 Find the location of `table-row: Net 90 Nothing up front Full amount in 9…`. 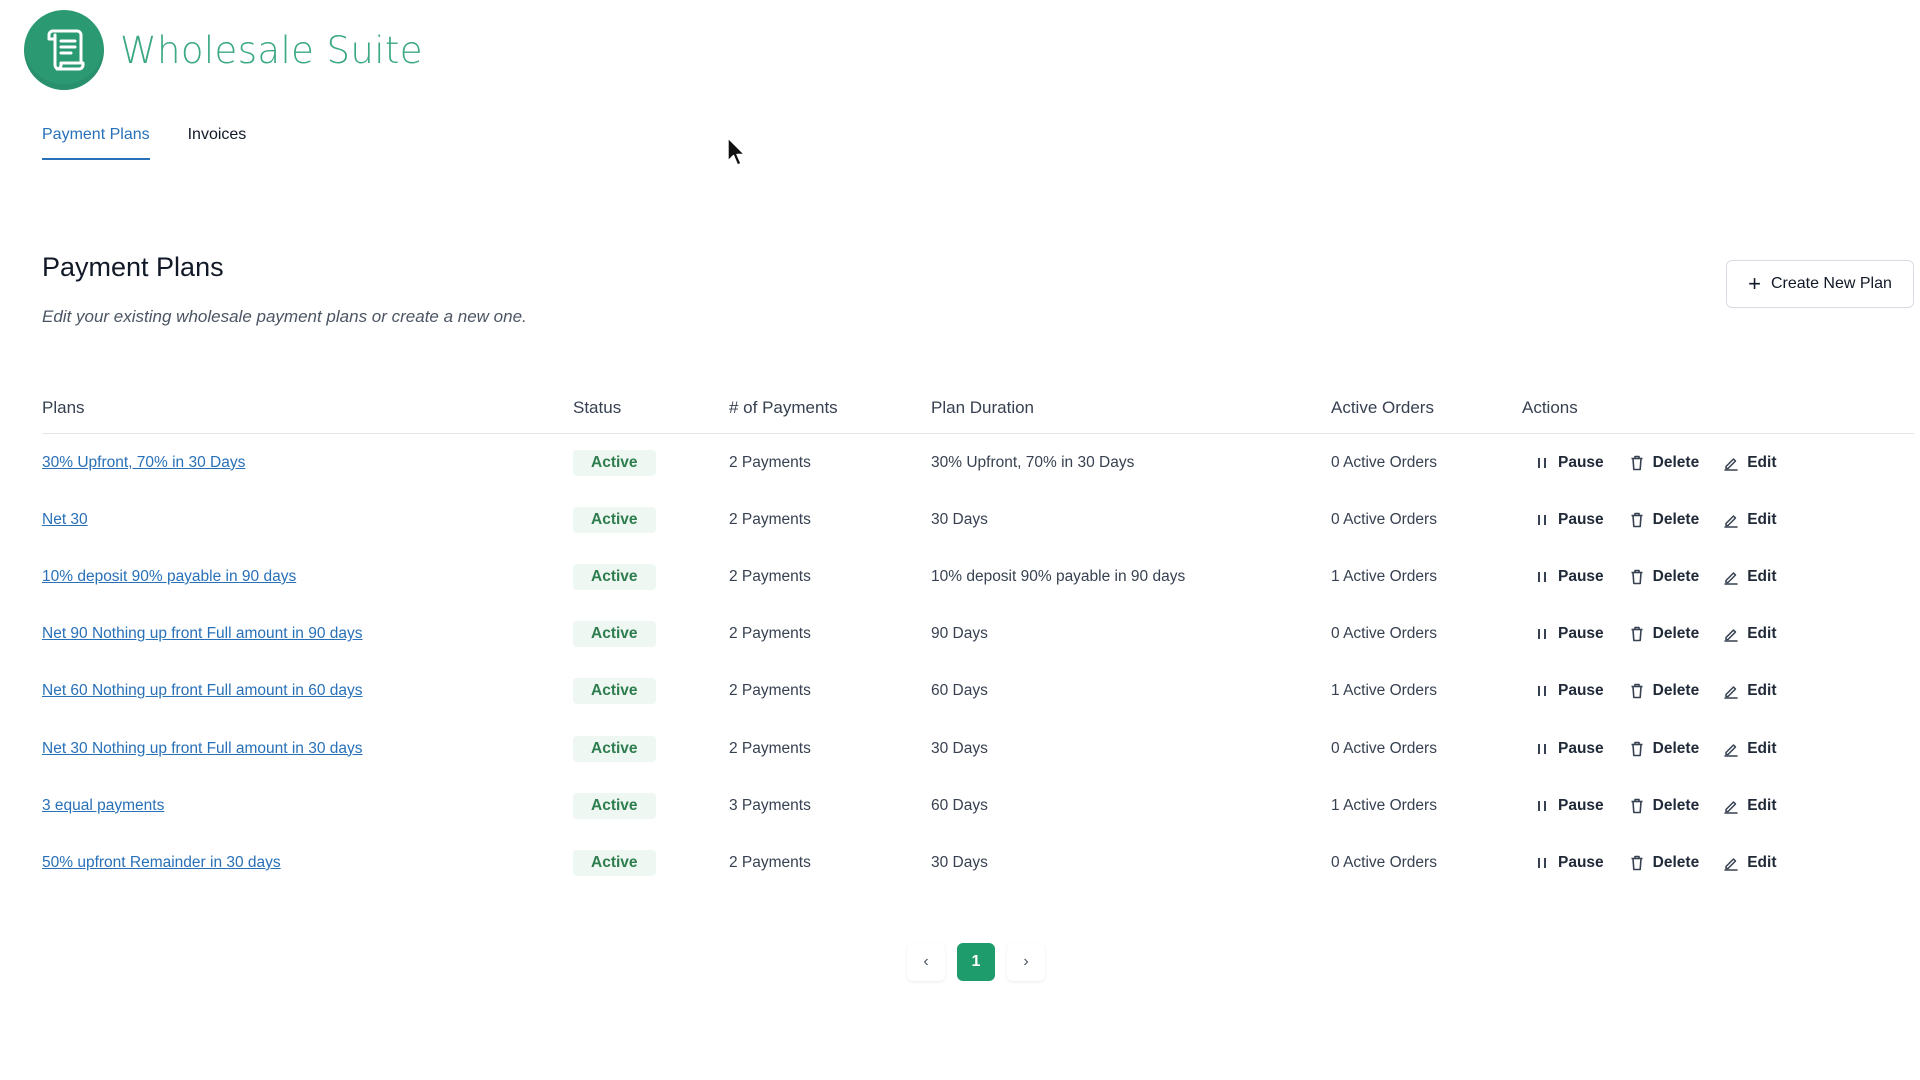

table-row: Net 90 Nothing up front Full amount in 9… is located at coordinates (978, 634).